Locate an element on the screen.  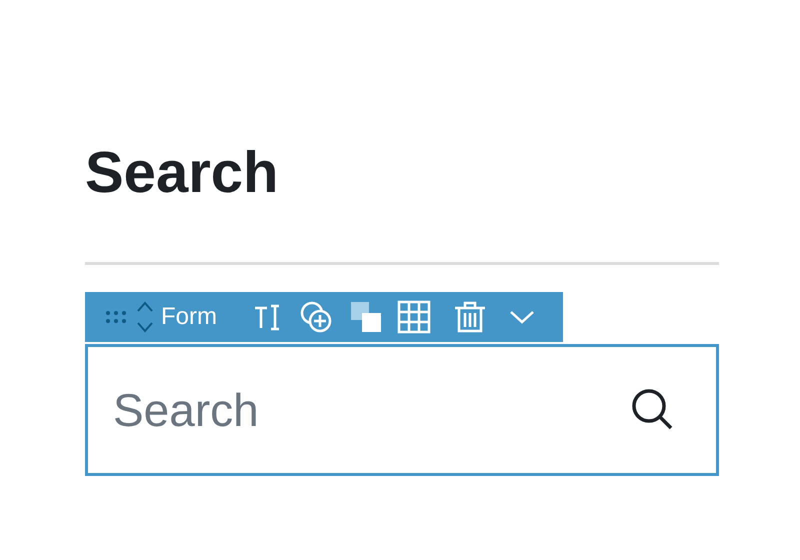
grid-icon is located at coordinates (414, 317).